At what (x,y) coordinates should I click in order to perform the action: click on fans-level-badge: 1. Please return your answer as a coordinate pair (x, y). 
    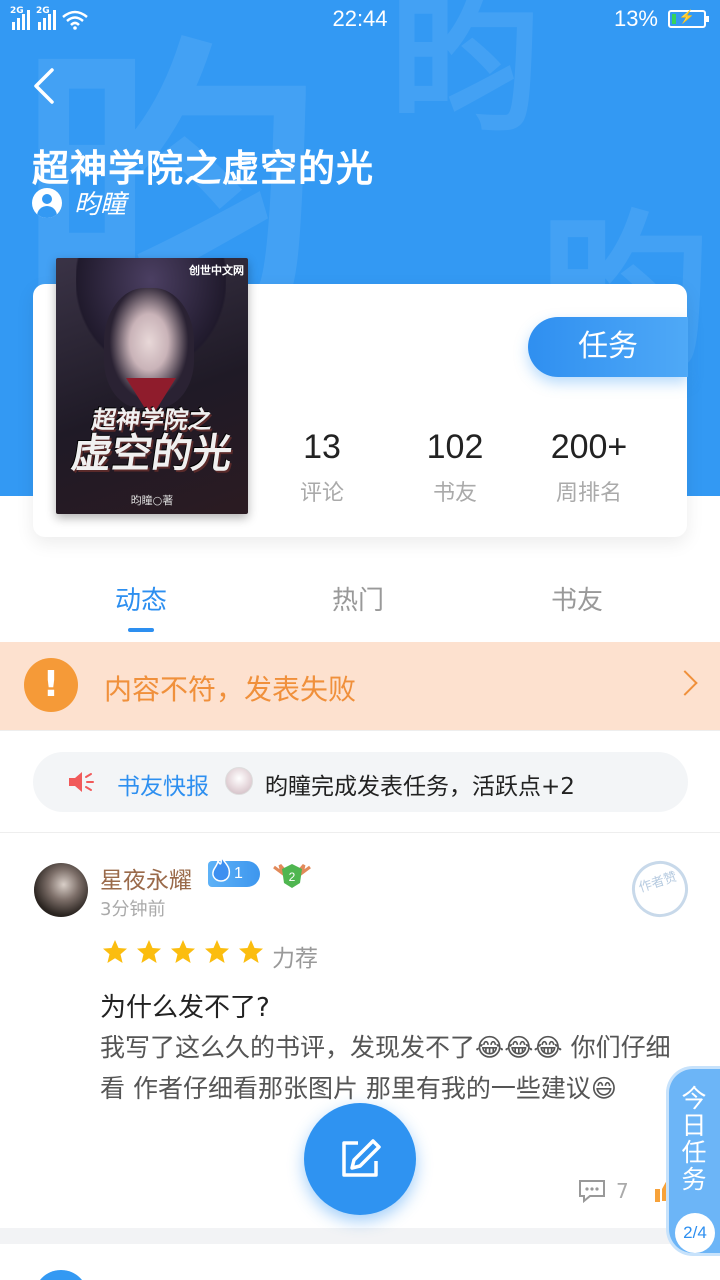
    Looking at the image, I should click on (234, 871).